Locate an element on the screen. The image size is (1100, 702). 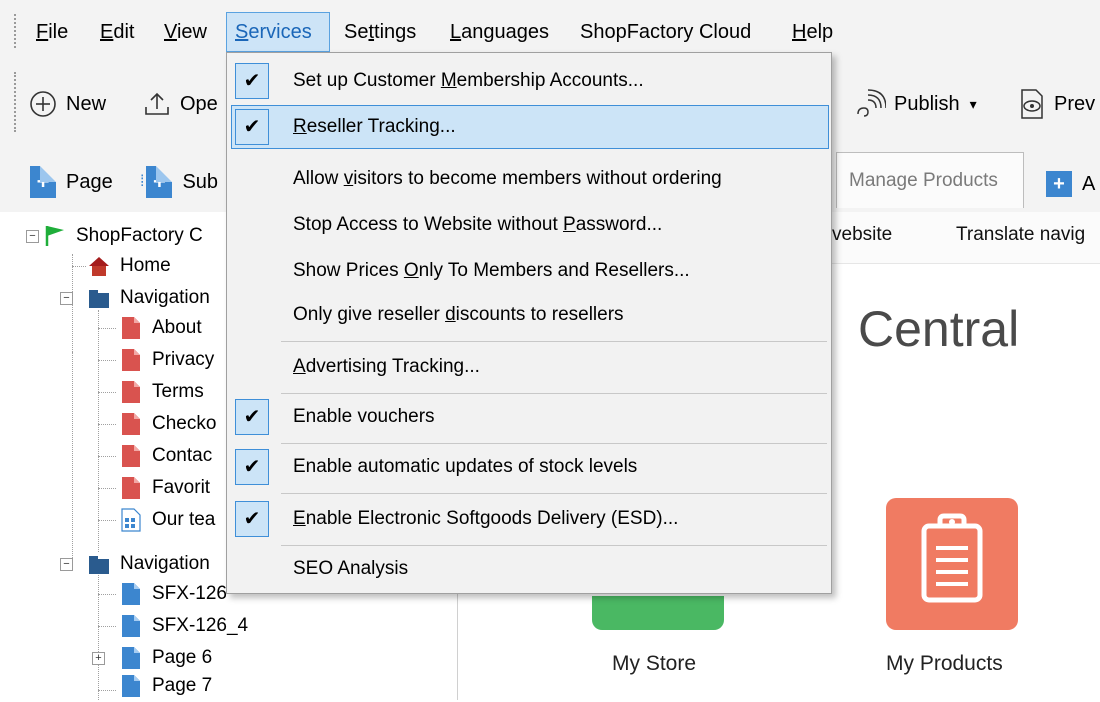
publish-button: Publish ▾ is located at coordinates (915, 104).